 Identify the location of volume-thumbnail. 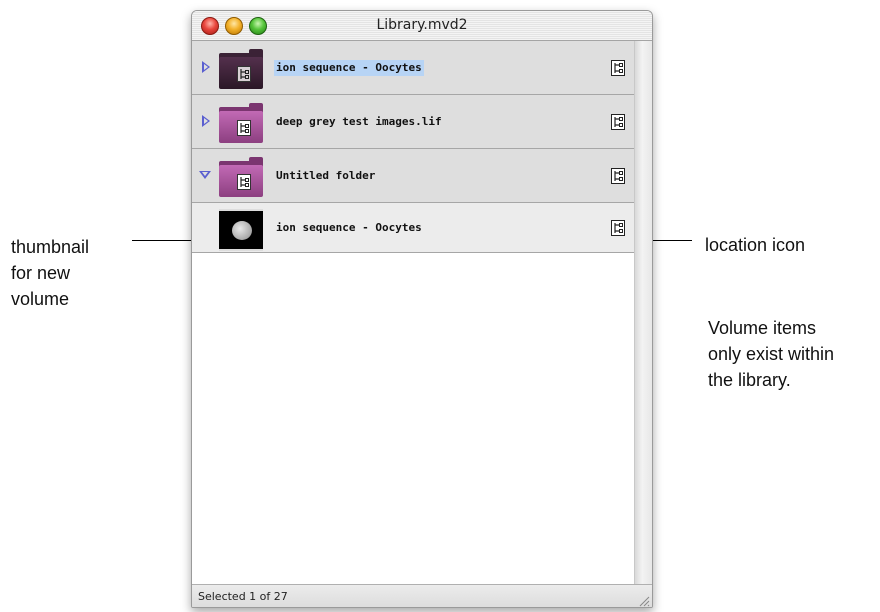
(241, 230).